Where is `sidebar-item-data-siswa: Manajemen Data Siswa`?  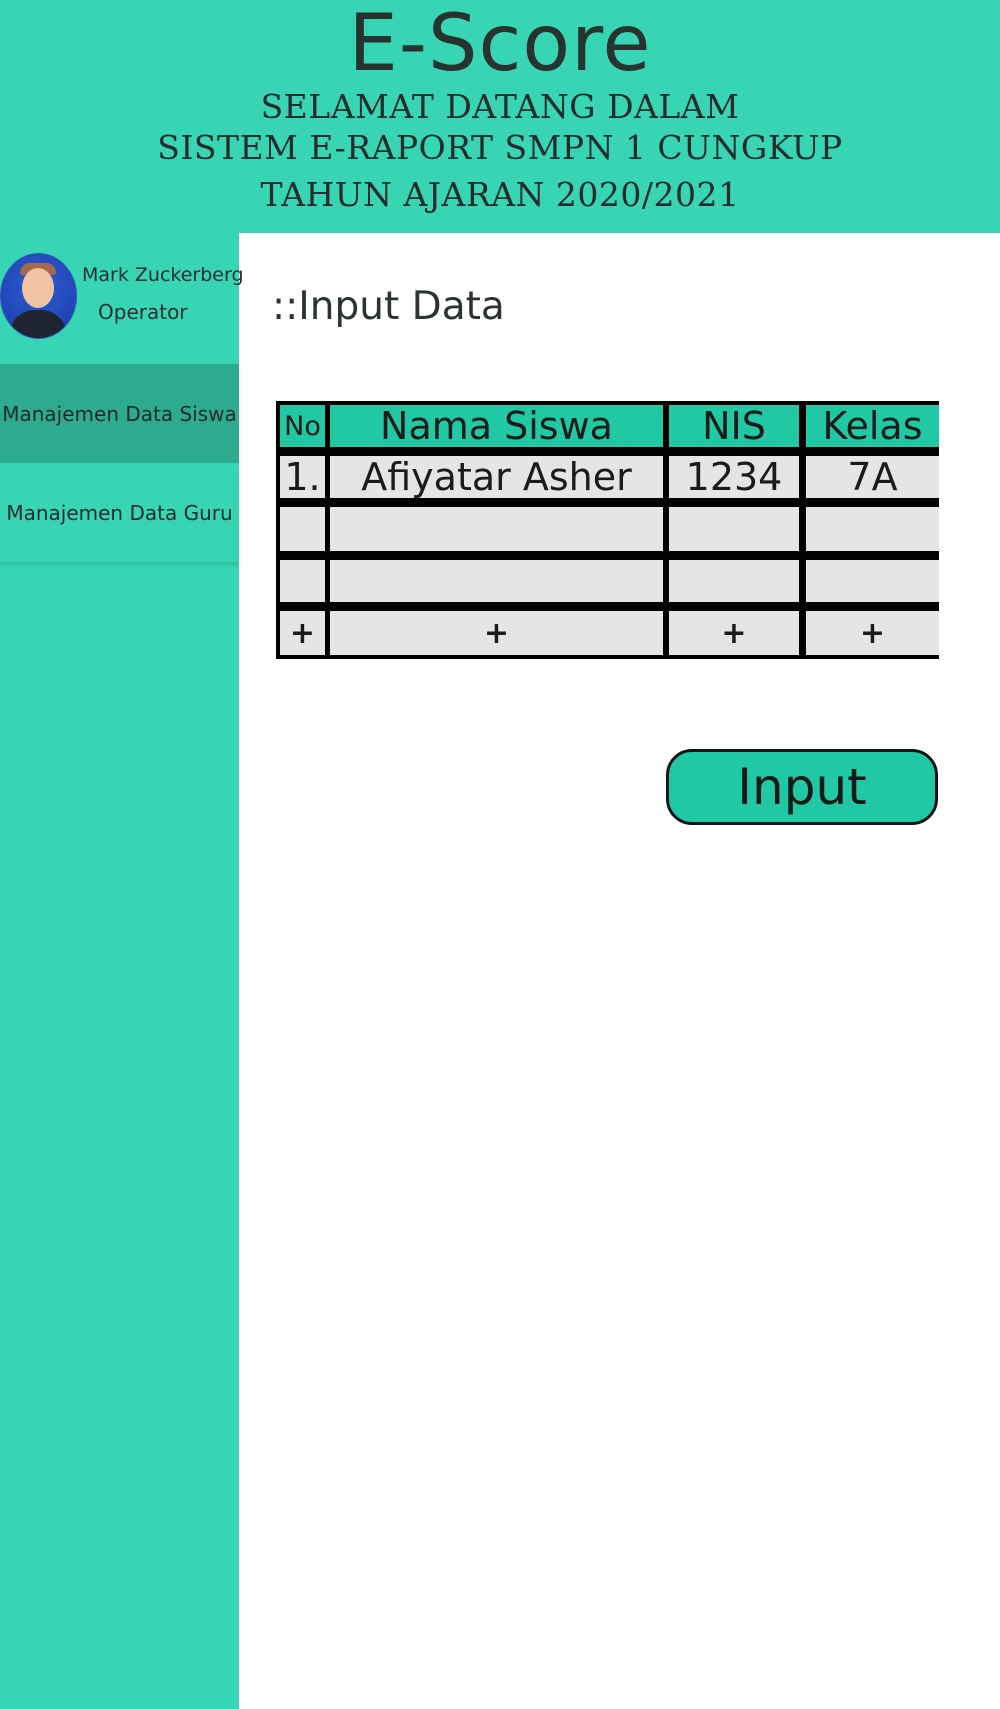 sidebar-item-data-siswa: Manajemen Data Siswa is located at coordinates (119, 413).